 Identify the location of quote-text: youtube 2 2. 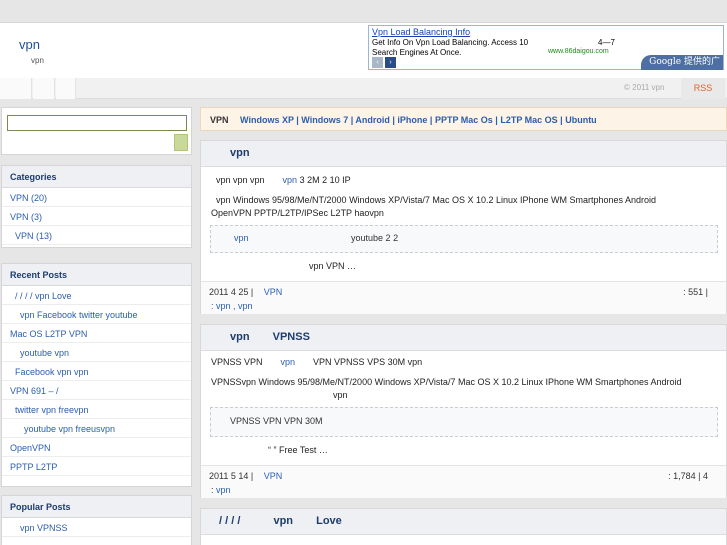
(375, 238).